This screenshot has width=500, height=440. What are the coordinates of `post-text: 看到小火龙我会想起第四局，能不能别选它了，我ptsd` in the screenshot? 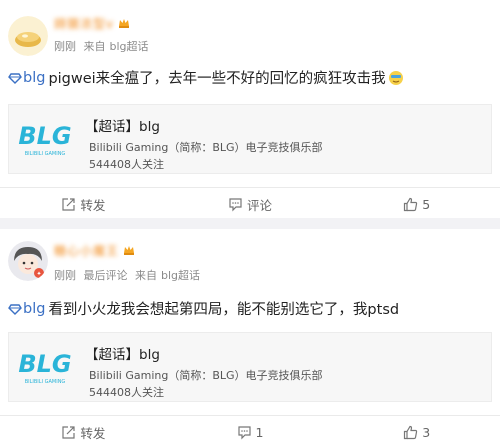 It's located at (224, 310).